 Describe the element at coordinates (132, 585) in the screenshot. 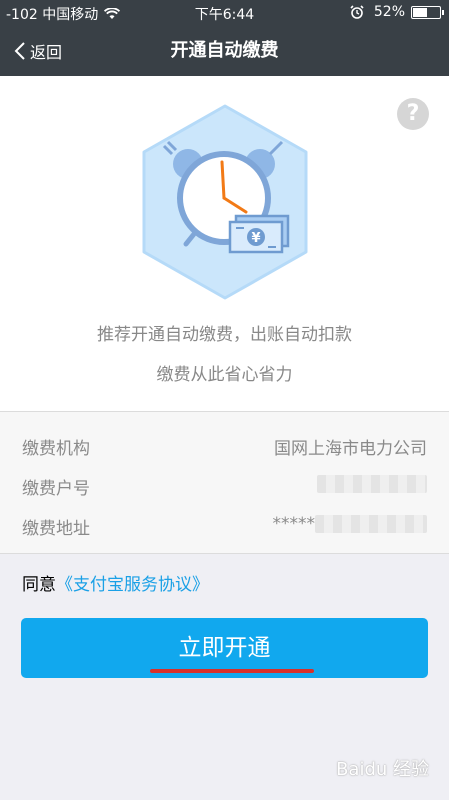

I see `service-agreement-link: 《支付宝服务协议》` at that location.